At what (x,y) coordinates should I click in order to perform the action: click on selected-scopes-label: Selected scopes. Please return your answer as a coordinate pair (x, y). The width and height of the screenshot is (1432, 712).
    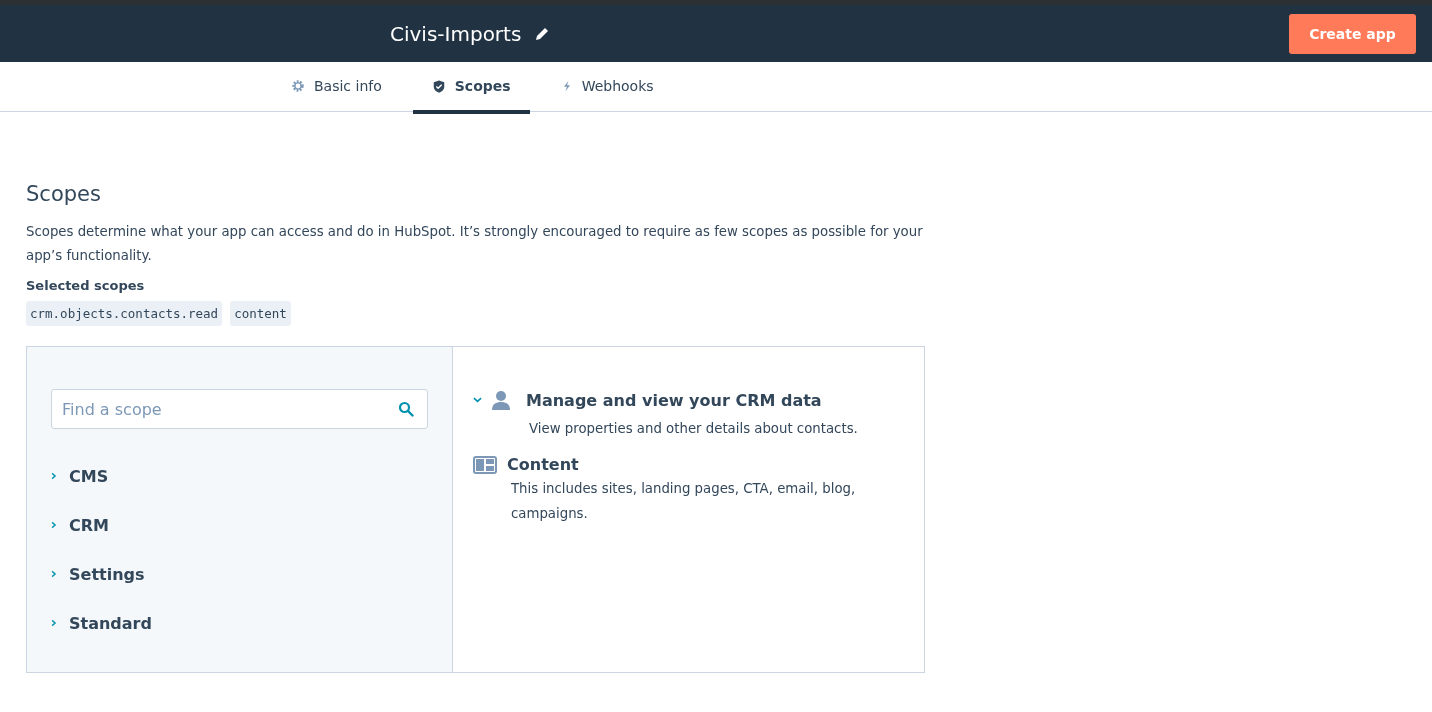
    Looking at the image, I should click on (86, 285).